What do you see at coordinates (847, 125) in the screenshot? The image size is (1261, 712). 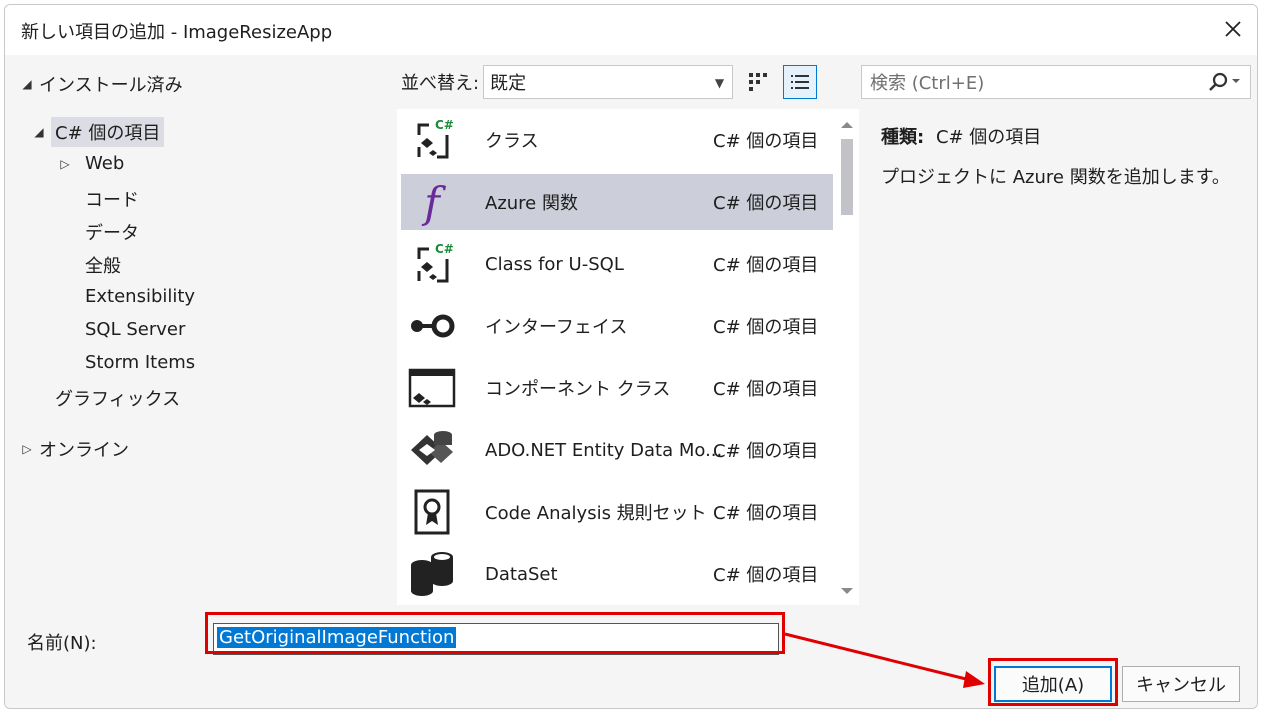 I see `scroll-up-icon` at bounding box center [847, 125].